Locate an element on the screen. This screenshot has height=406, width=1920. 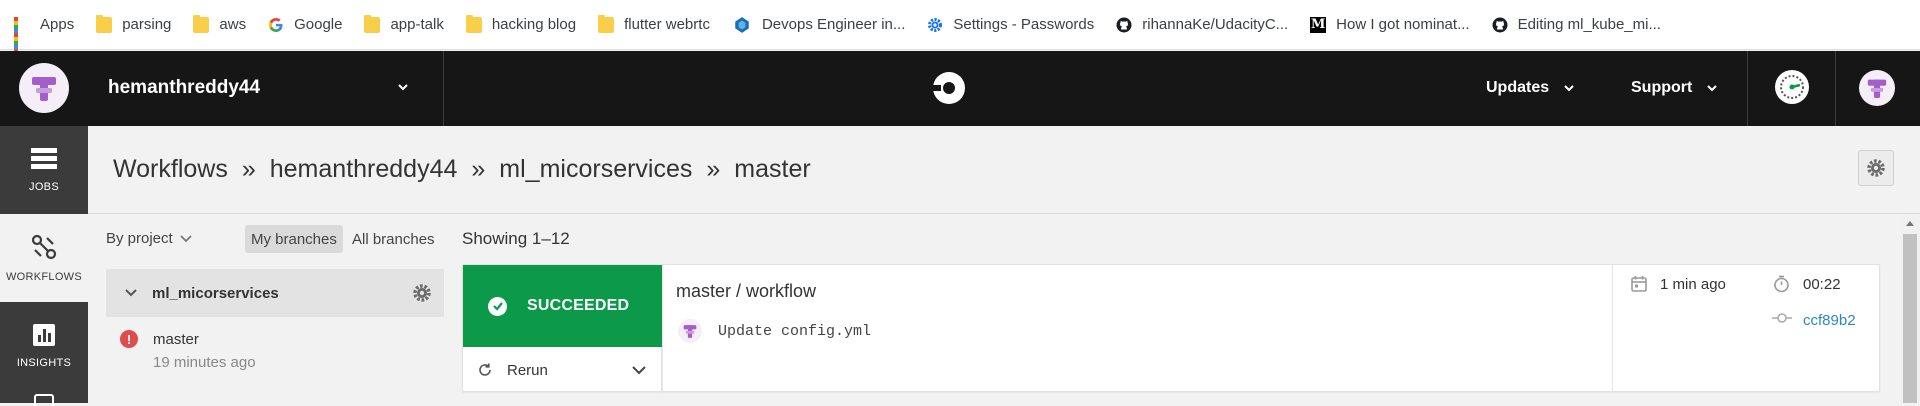
status-text: SUCCEEDED is located at coordinates (578, 305).